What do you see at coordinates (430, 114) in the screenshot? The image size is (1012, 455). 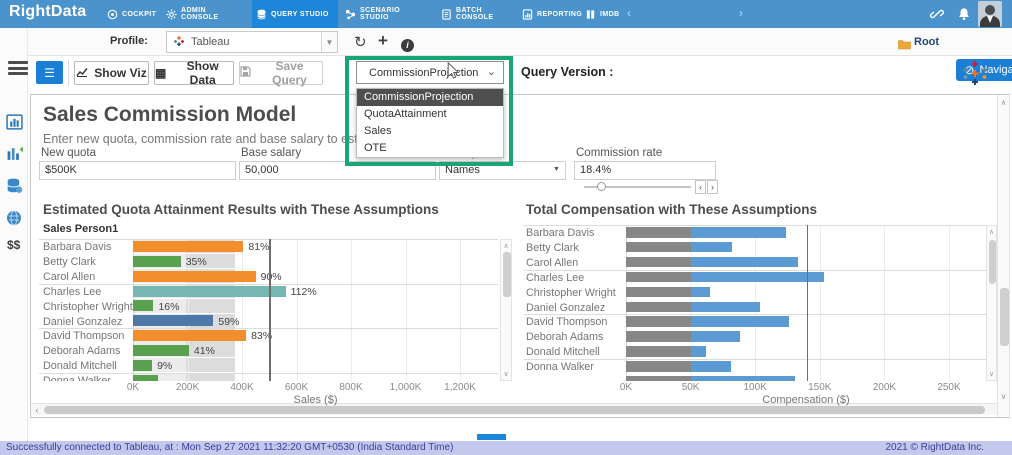 I see `dropdown-option-quotaattainment: QuotaAttainment` at bounding box center [430, 114].